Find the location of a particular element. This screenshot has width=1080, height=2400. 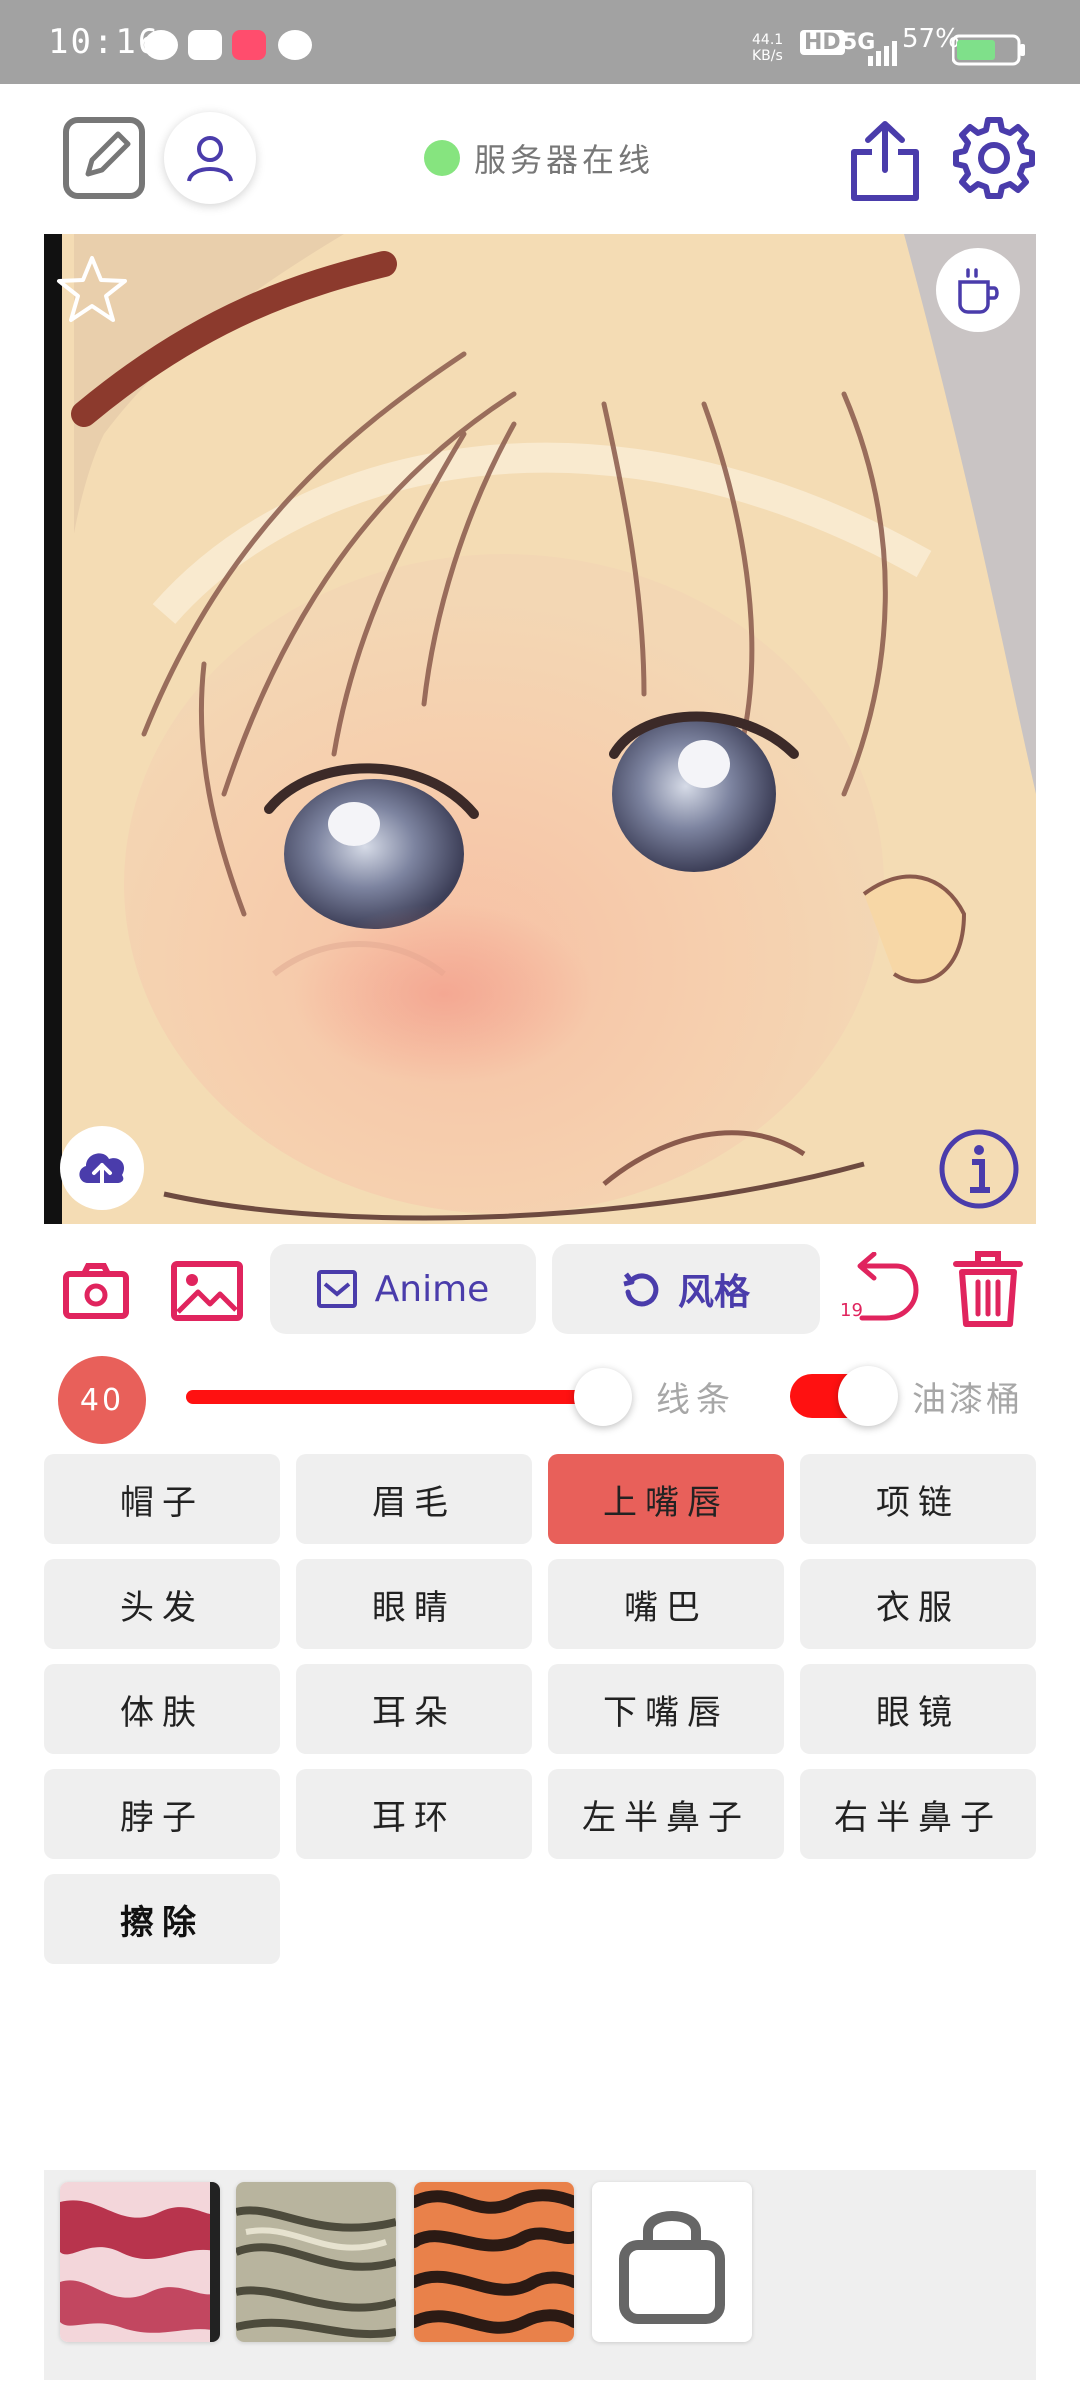

star-icon is located at coordinates (92, 289).